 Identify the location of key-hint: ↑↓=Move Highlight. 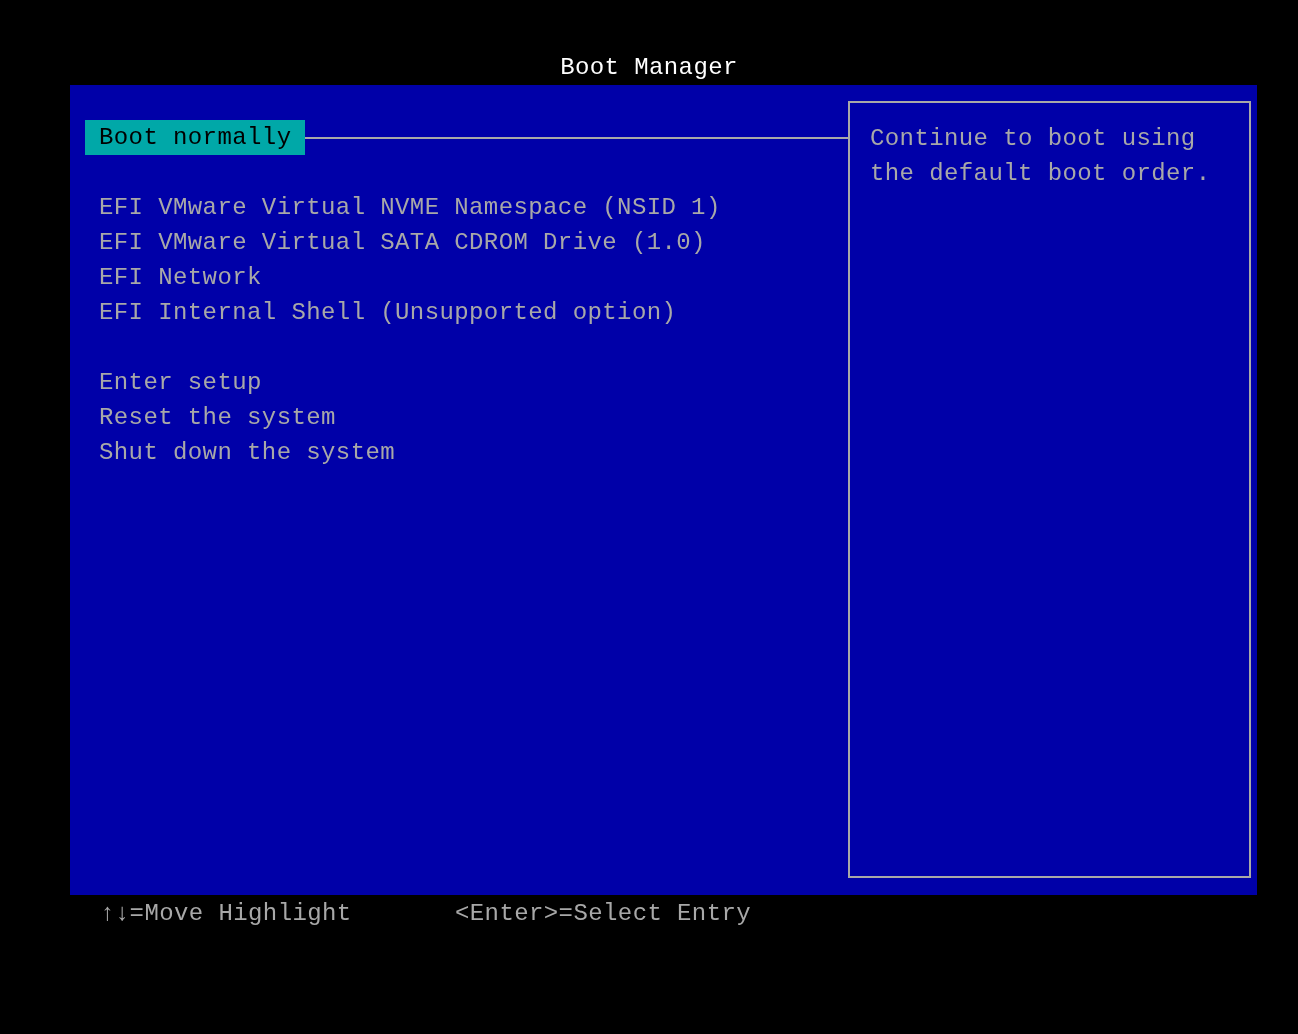
(226, 914).